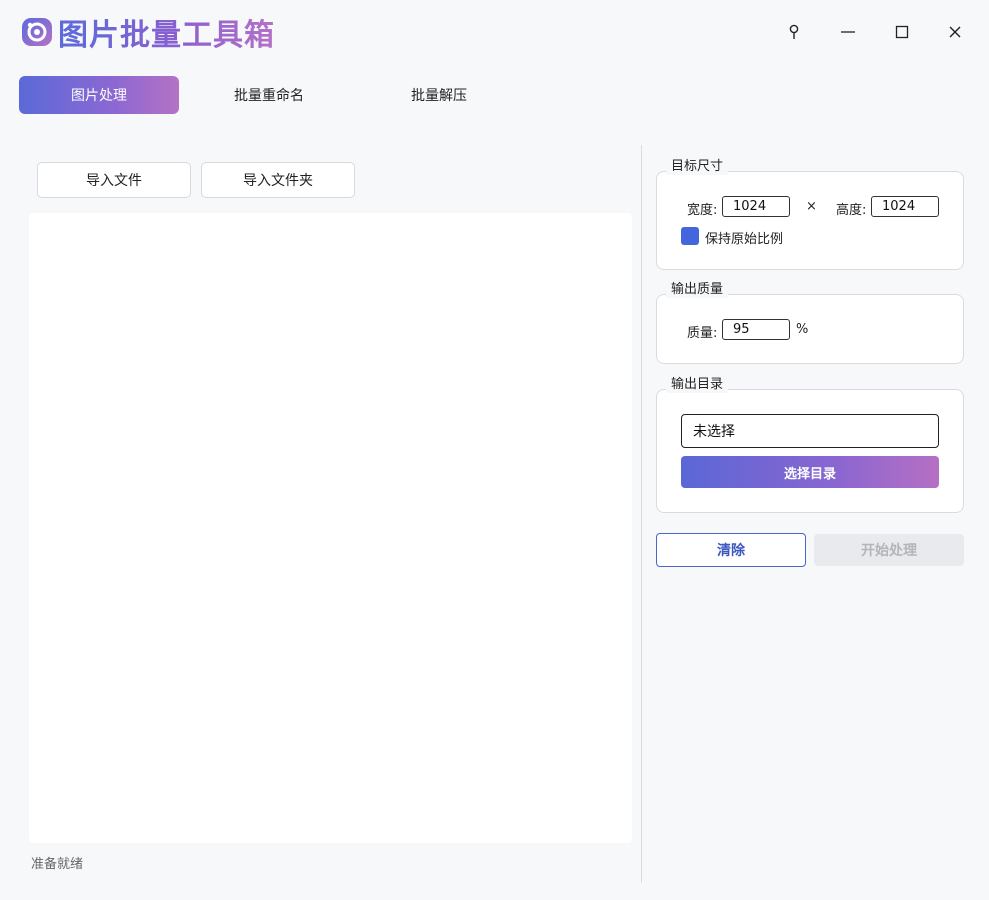 This screenshot has height=900, width=989. I want to click on width-label: 宽度:, so click(702, 210).